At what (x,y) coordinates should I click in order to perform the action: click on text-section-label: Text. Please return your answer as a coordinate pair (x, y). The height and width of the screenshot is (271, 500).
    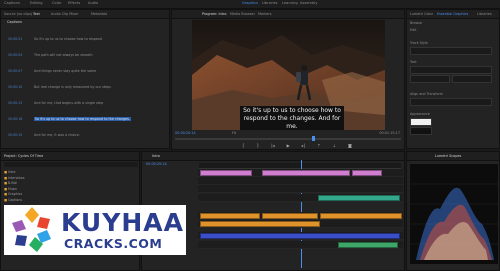
    Looking at the image, I should click on (413, 62).